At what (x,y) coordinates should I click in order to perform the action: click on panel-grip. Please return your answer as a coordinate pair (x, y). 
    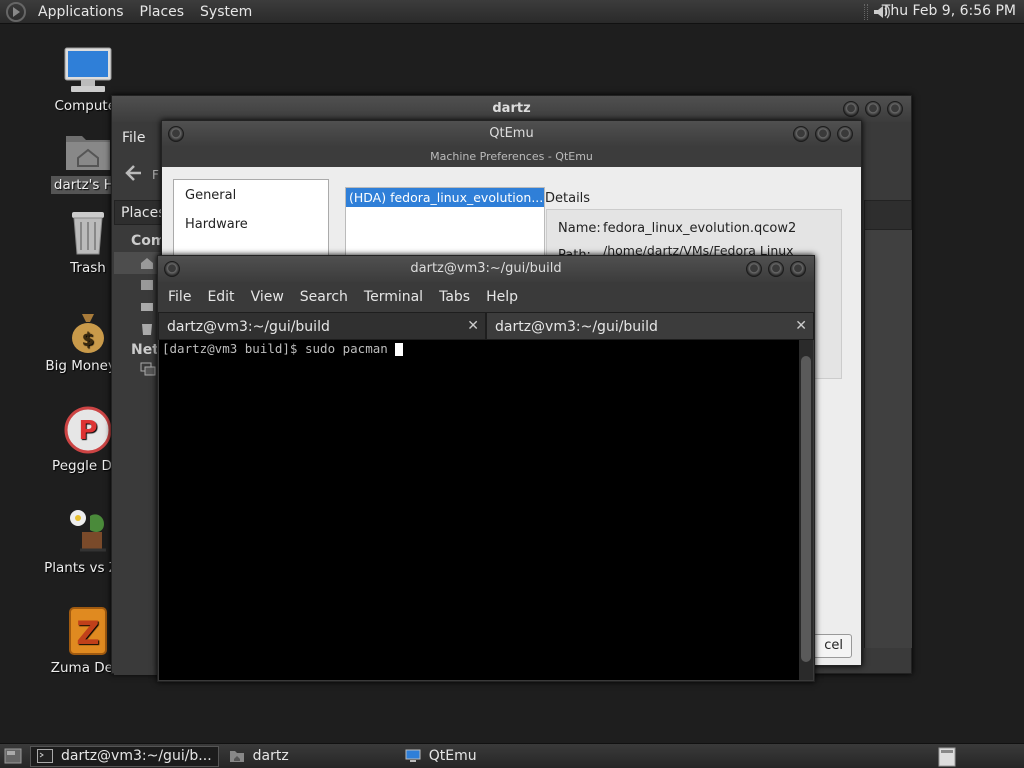
    Looking at the image, I should click on (866, 12).